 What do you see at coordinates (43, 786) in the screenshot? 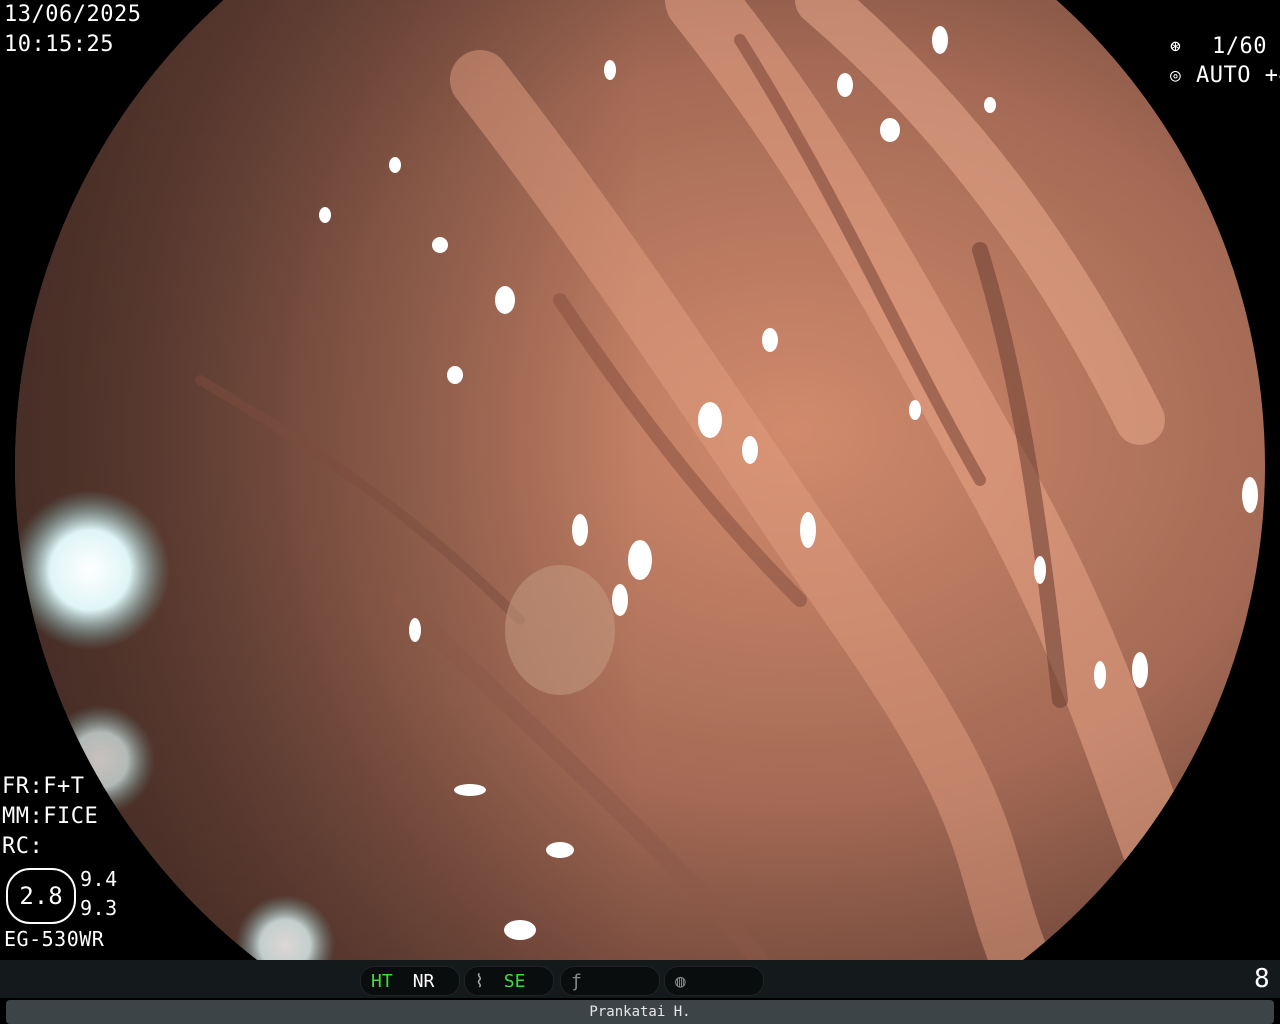
I see `fr-setting: FR:F+T` at bounding box center [43, 786].